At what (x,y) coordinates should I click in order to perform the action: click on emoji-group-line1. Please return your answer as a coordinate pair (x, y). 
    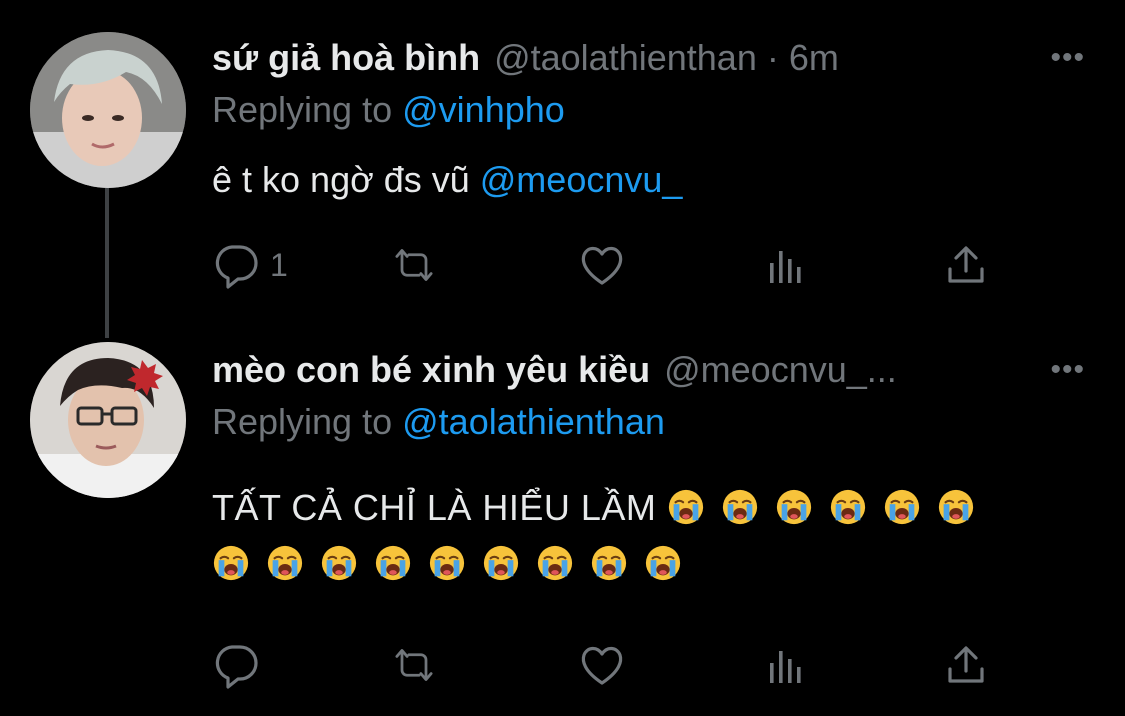
    Looking at the image, I should click on (829, 507).